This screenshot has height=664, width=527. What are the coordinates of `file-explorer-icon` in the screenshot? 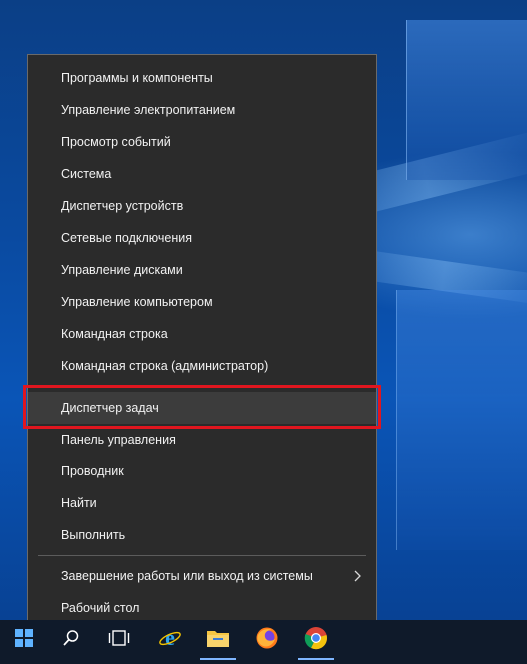 It's located at (218, 640).